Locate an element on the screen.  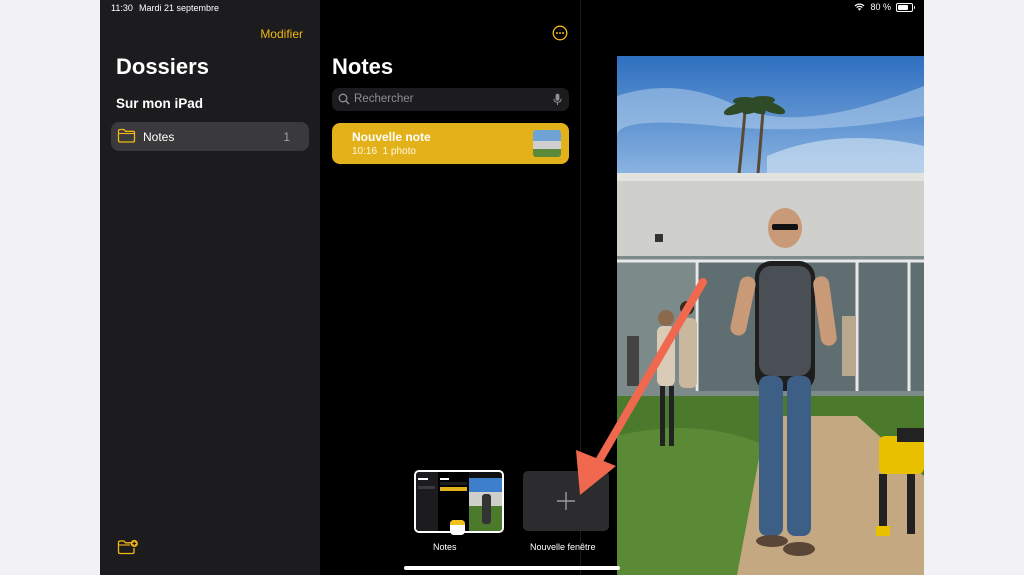
note-time: 10:16 is located at coordinates (365, 151).